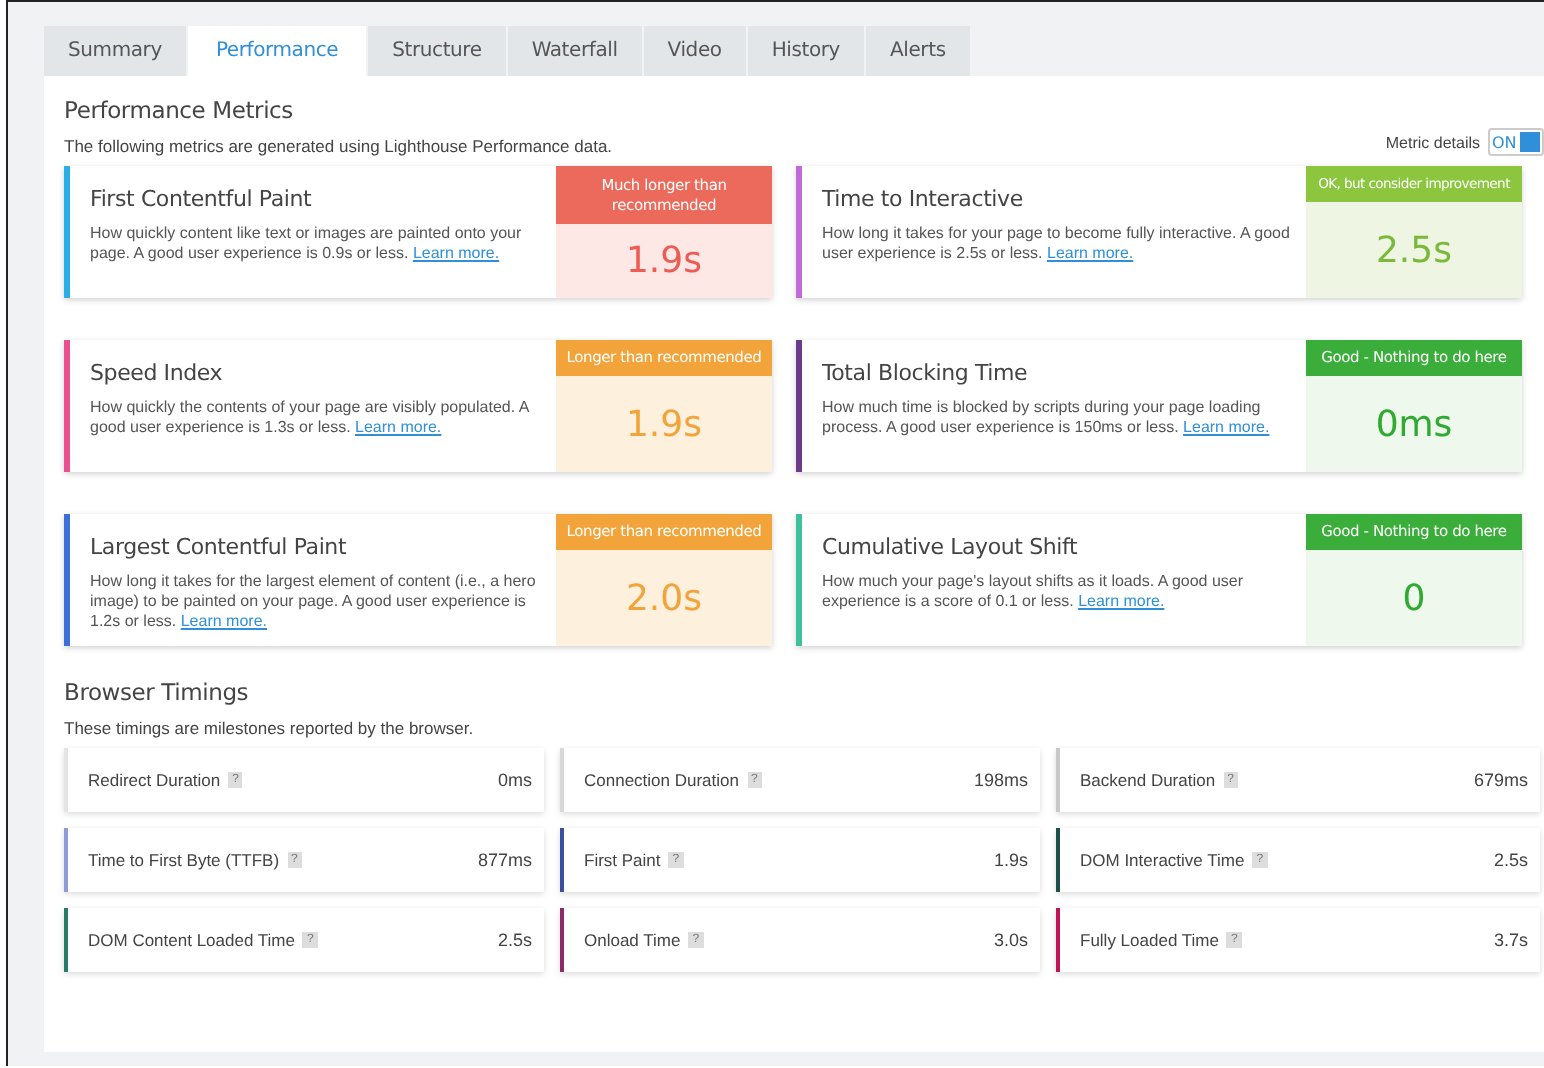 The height and width of the screenshot is (1068, 1544). I want to click on metric-title: Speed Index, so click(157, 373).